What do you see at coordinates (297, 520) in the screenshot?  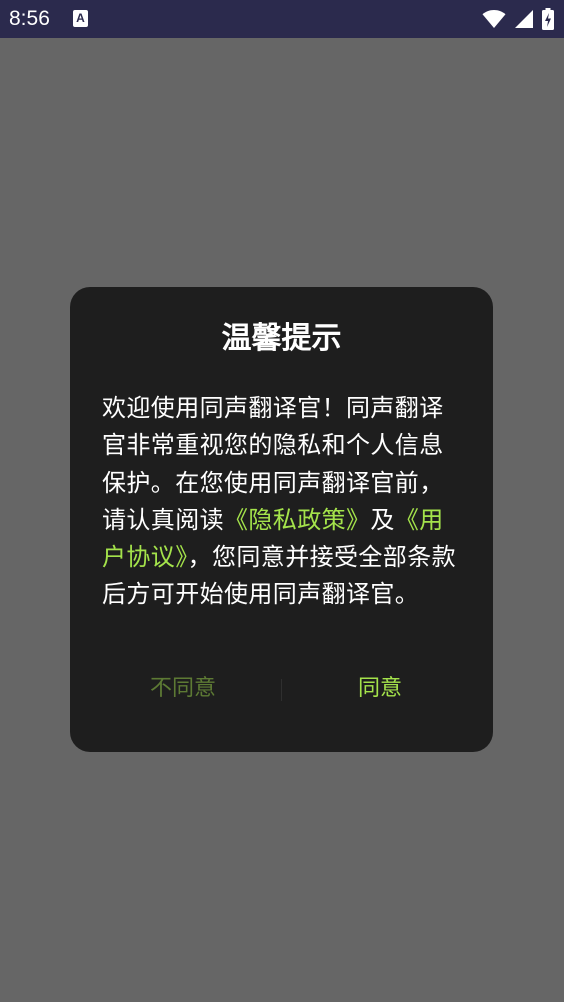 I see `privacy-policy-link: 《隐私政策》` at bounding box center [297, 520].